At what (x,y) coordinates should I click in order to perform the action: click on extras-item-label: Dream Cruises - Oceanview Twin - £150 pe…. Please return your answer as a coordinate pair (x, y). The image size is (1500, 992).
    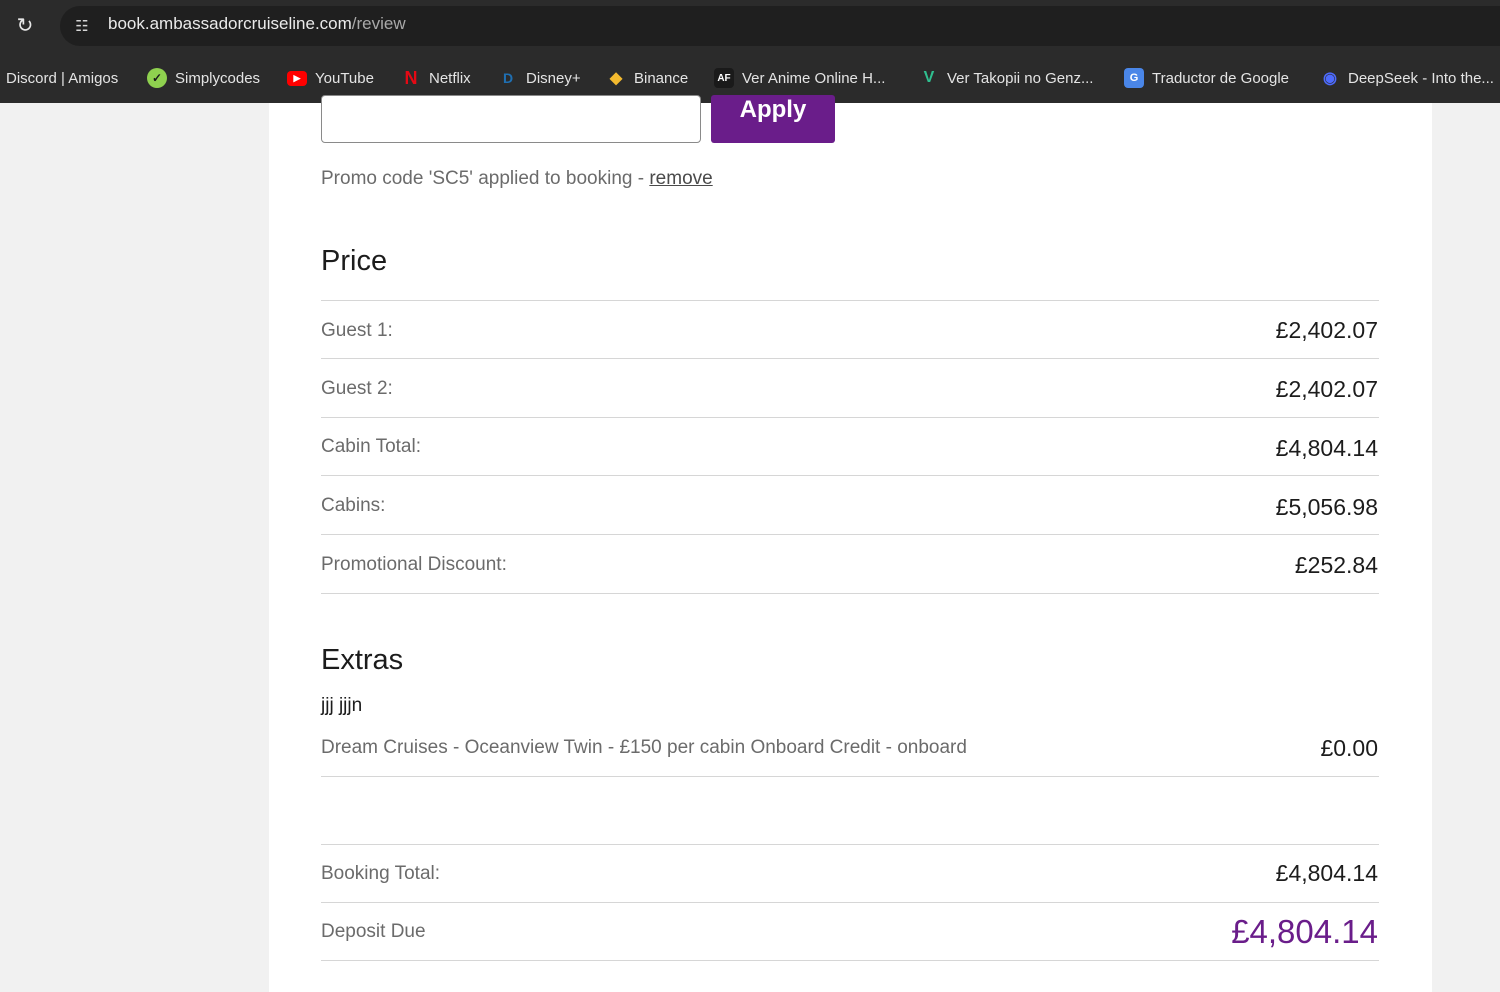
    Looking at the image, I should click on (644, 747).